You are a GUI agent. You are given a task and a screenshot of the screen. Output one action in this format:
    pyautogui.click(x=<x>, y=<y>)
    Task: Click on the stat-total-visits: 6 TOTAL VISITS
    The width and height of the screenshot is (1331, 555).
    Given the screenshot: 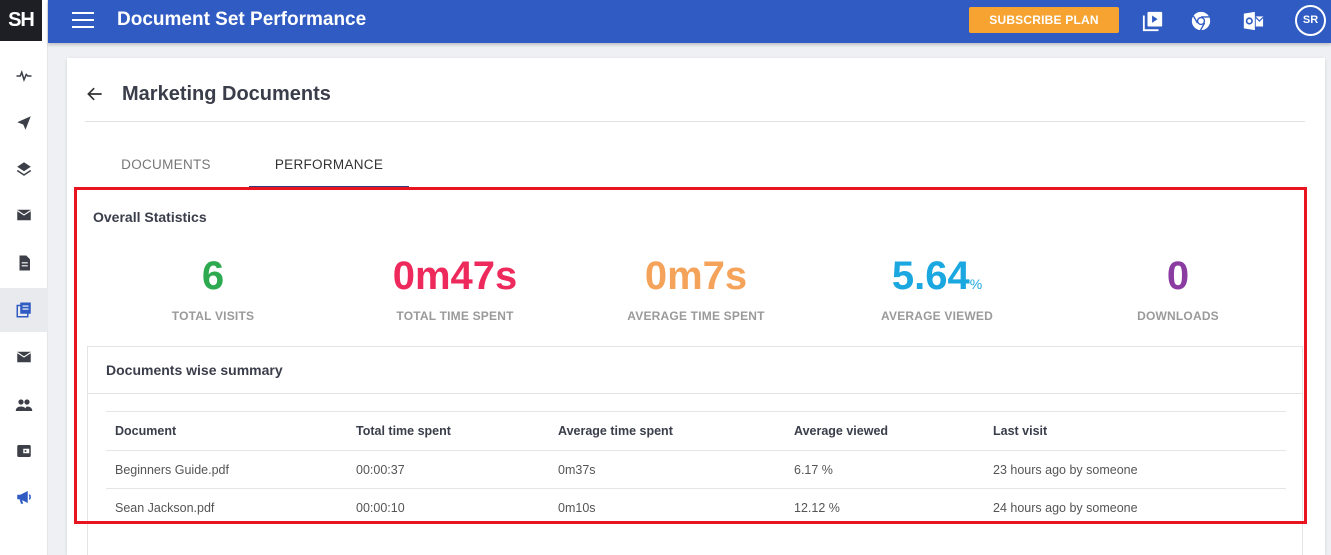 What is the action you would take?
    pyautogui.click(x=213, y=287)
    